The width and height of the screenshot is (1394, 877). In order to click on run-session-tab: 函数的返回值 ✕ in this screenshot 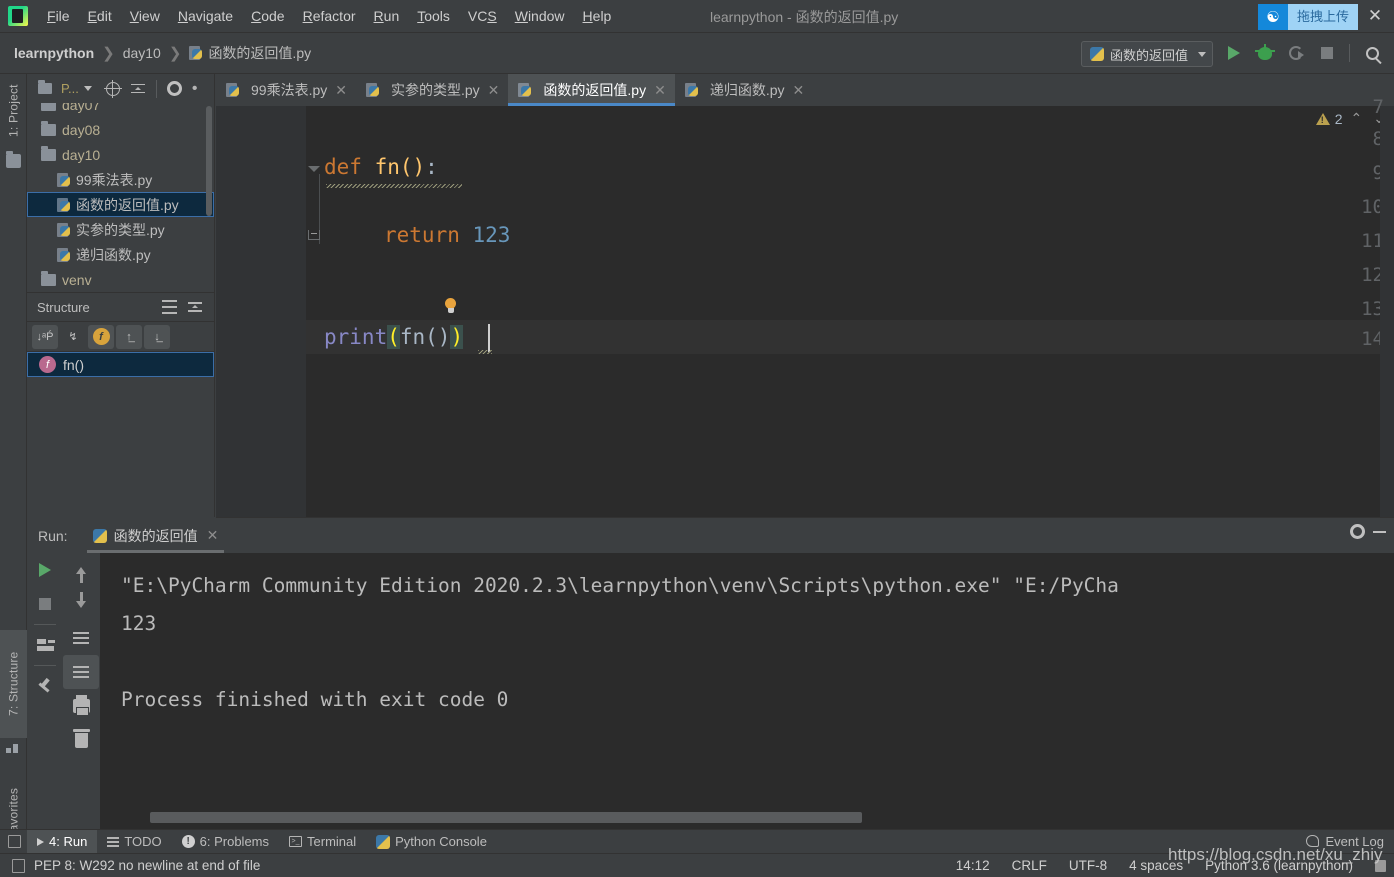, I will do `click(155, 535)`.